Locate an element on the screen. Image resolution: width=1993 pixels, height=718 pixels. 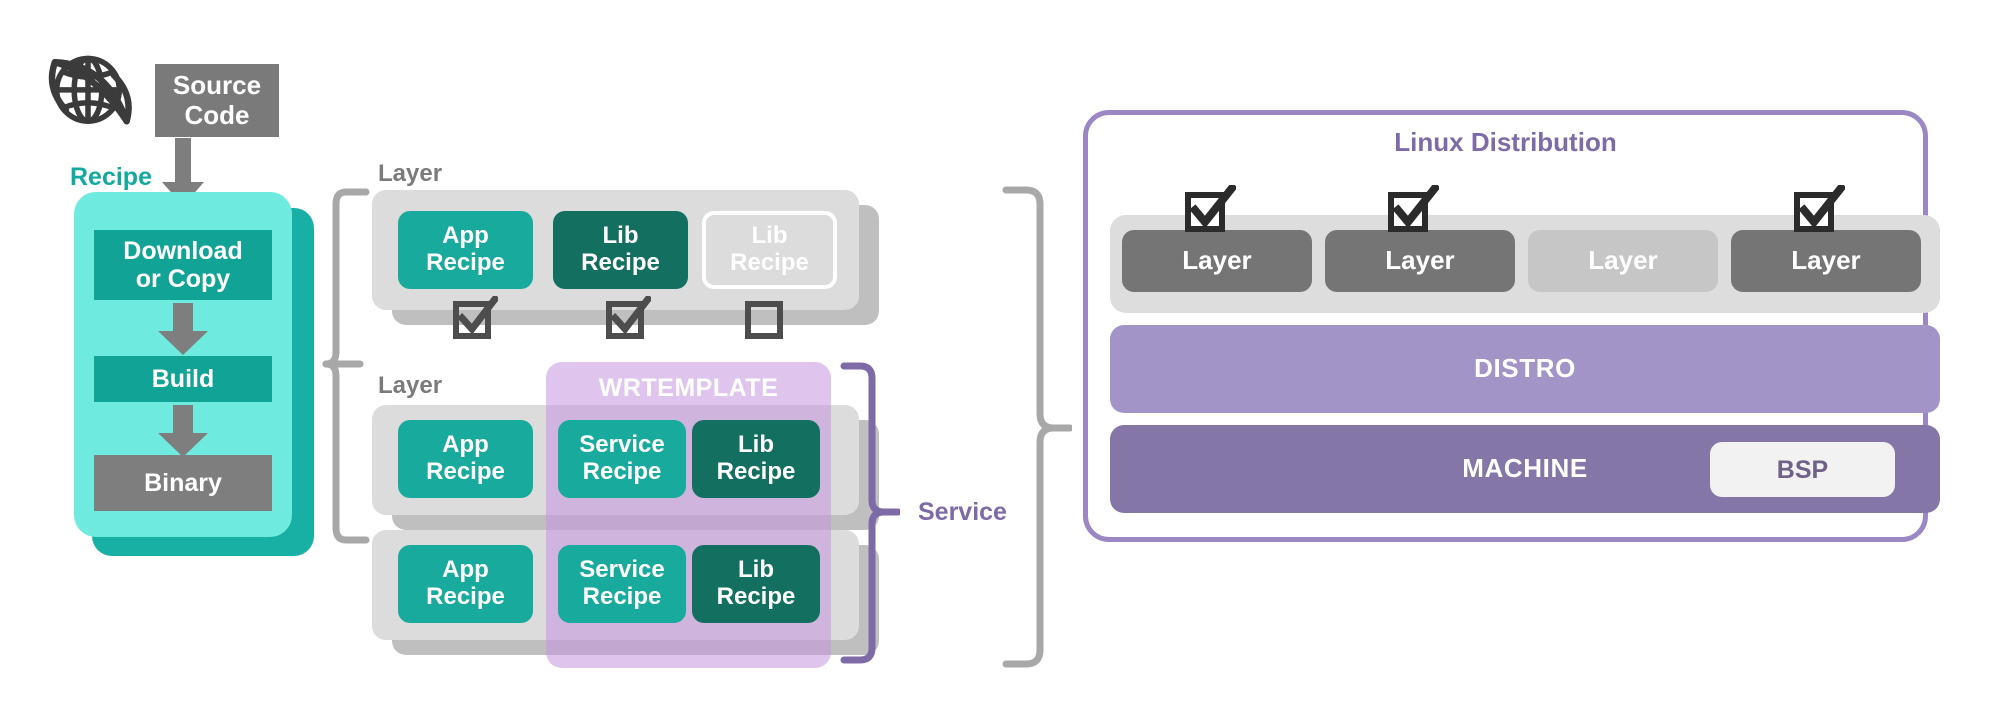
recipe-chip-lib-1: Lib Recipe is located at coordinates (620, 250).